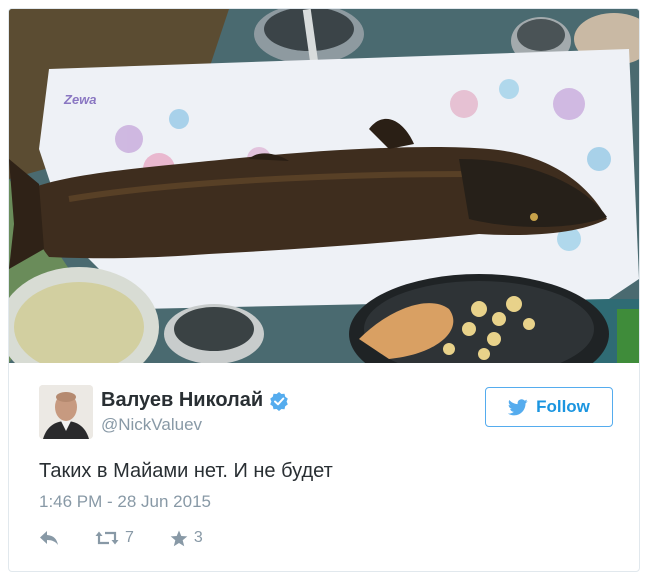 This screenshot has height=580, width=650. Describe the element at coordinates (186, 471) in the screenshot. I see `tweet-text: Таких в Майами нет. И не будет` at that location.